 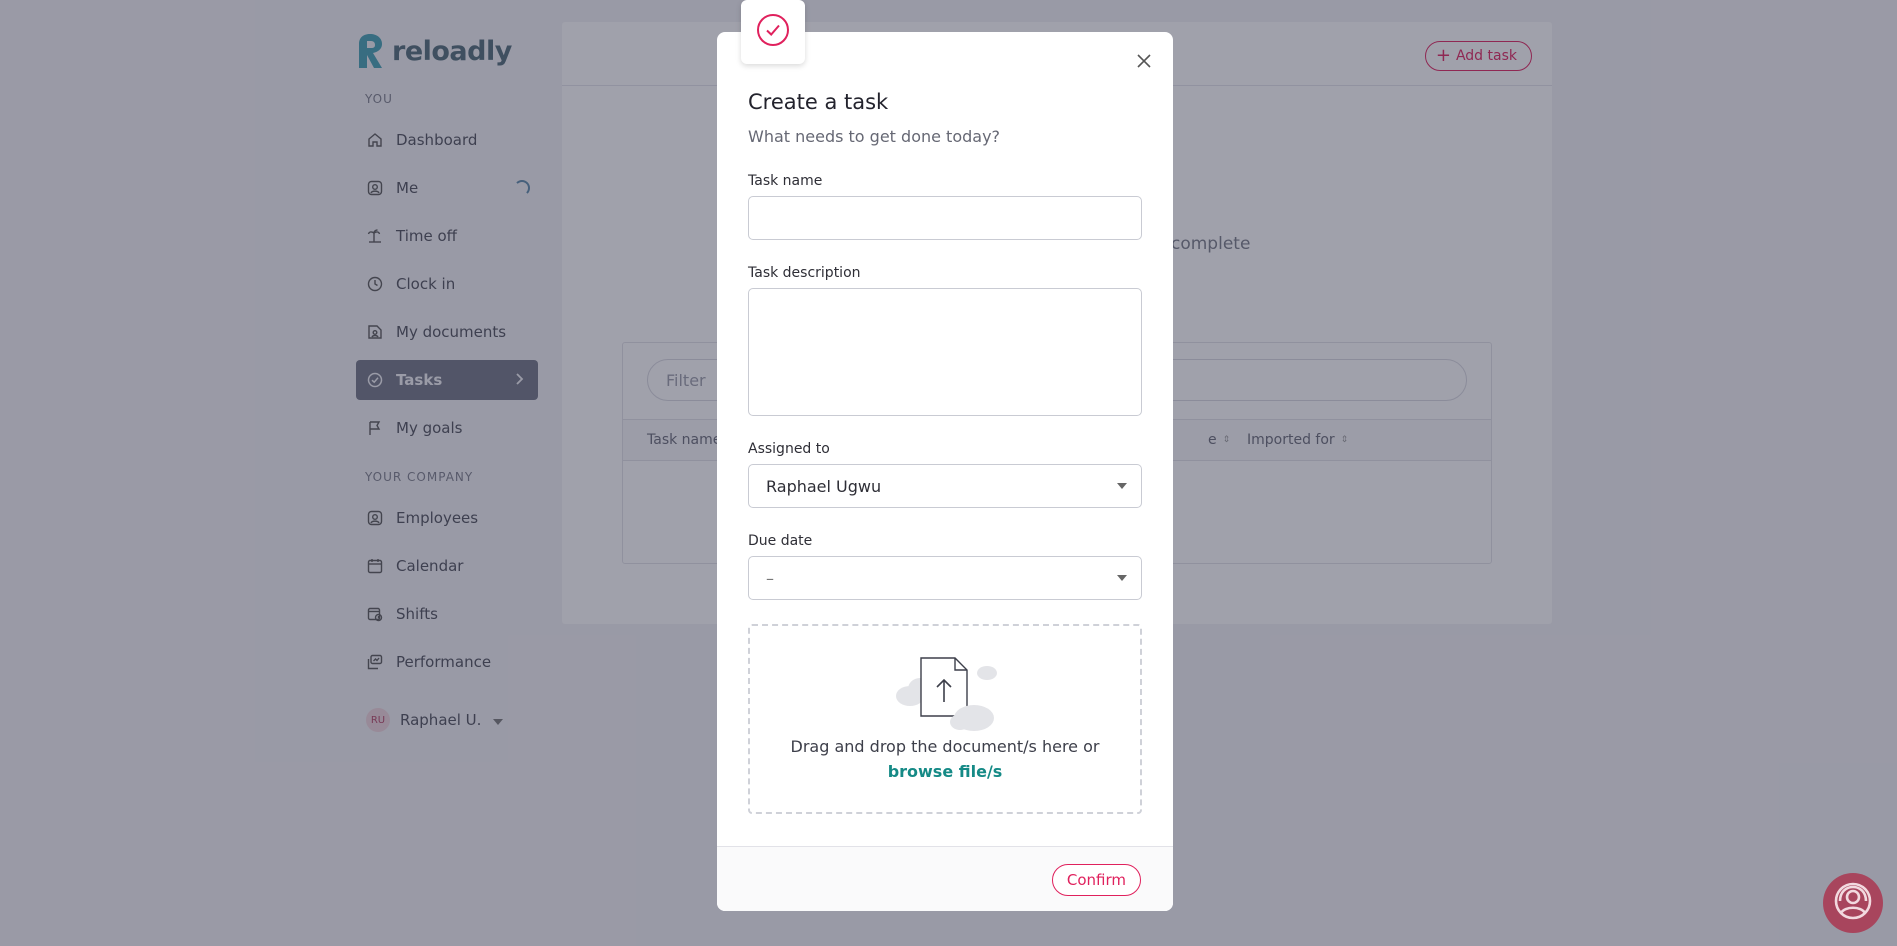 I want to click on assigned-to-label: Assigned to, so click(x=789, y=449).